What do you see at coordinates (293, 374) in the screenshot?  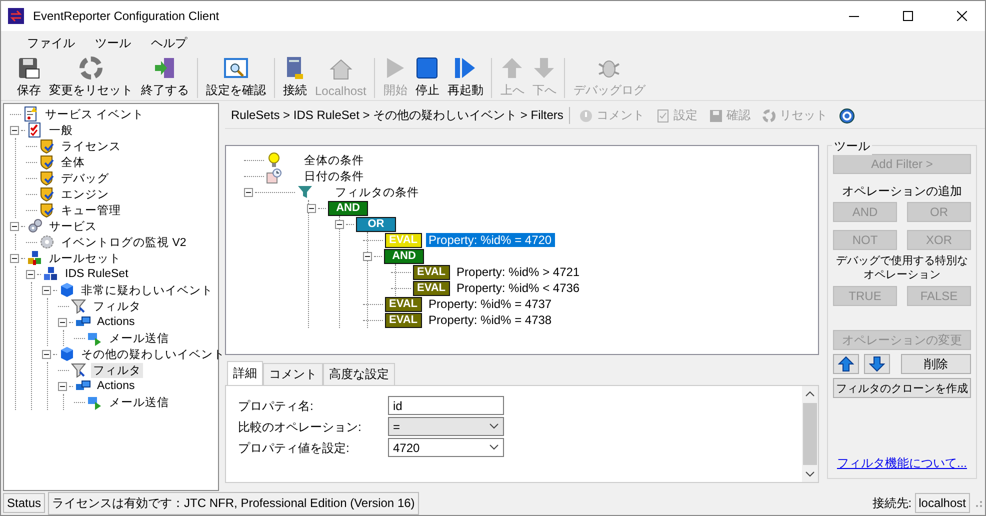 I see `tab: コメント` at bounding box center [293, 374].